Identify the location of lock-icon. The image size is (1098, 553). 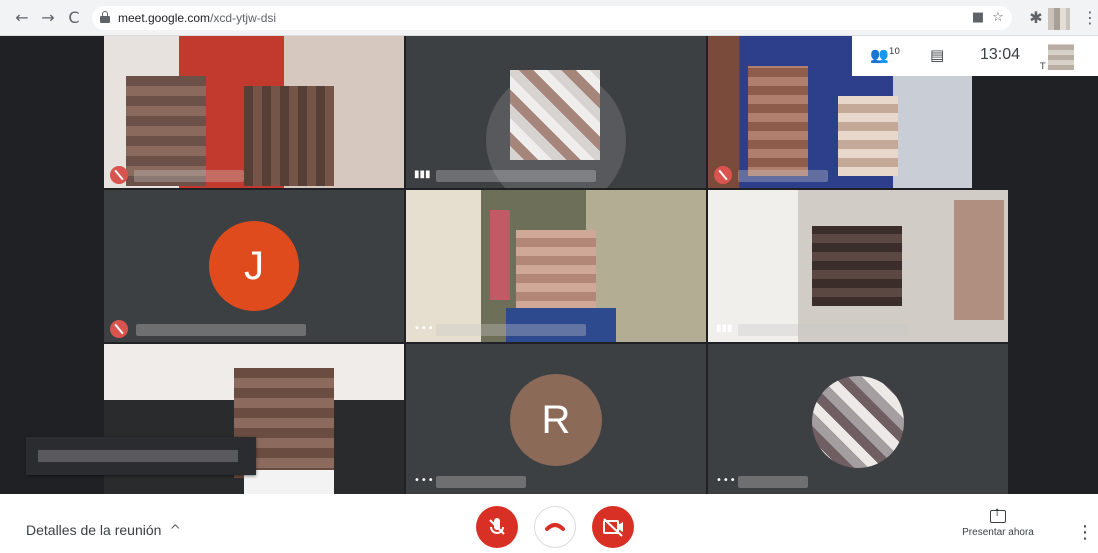
(105, 17).